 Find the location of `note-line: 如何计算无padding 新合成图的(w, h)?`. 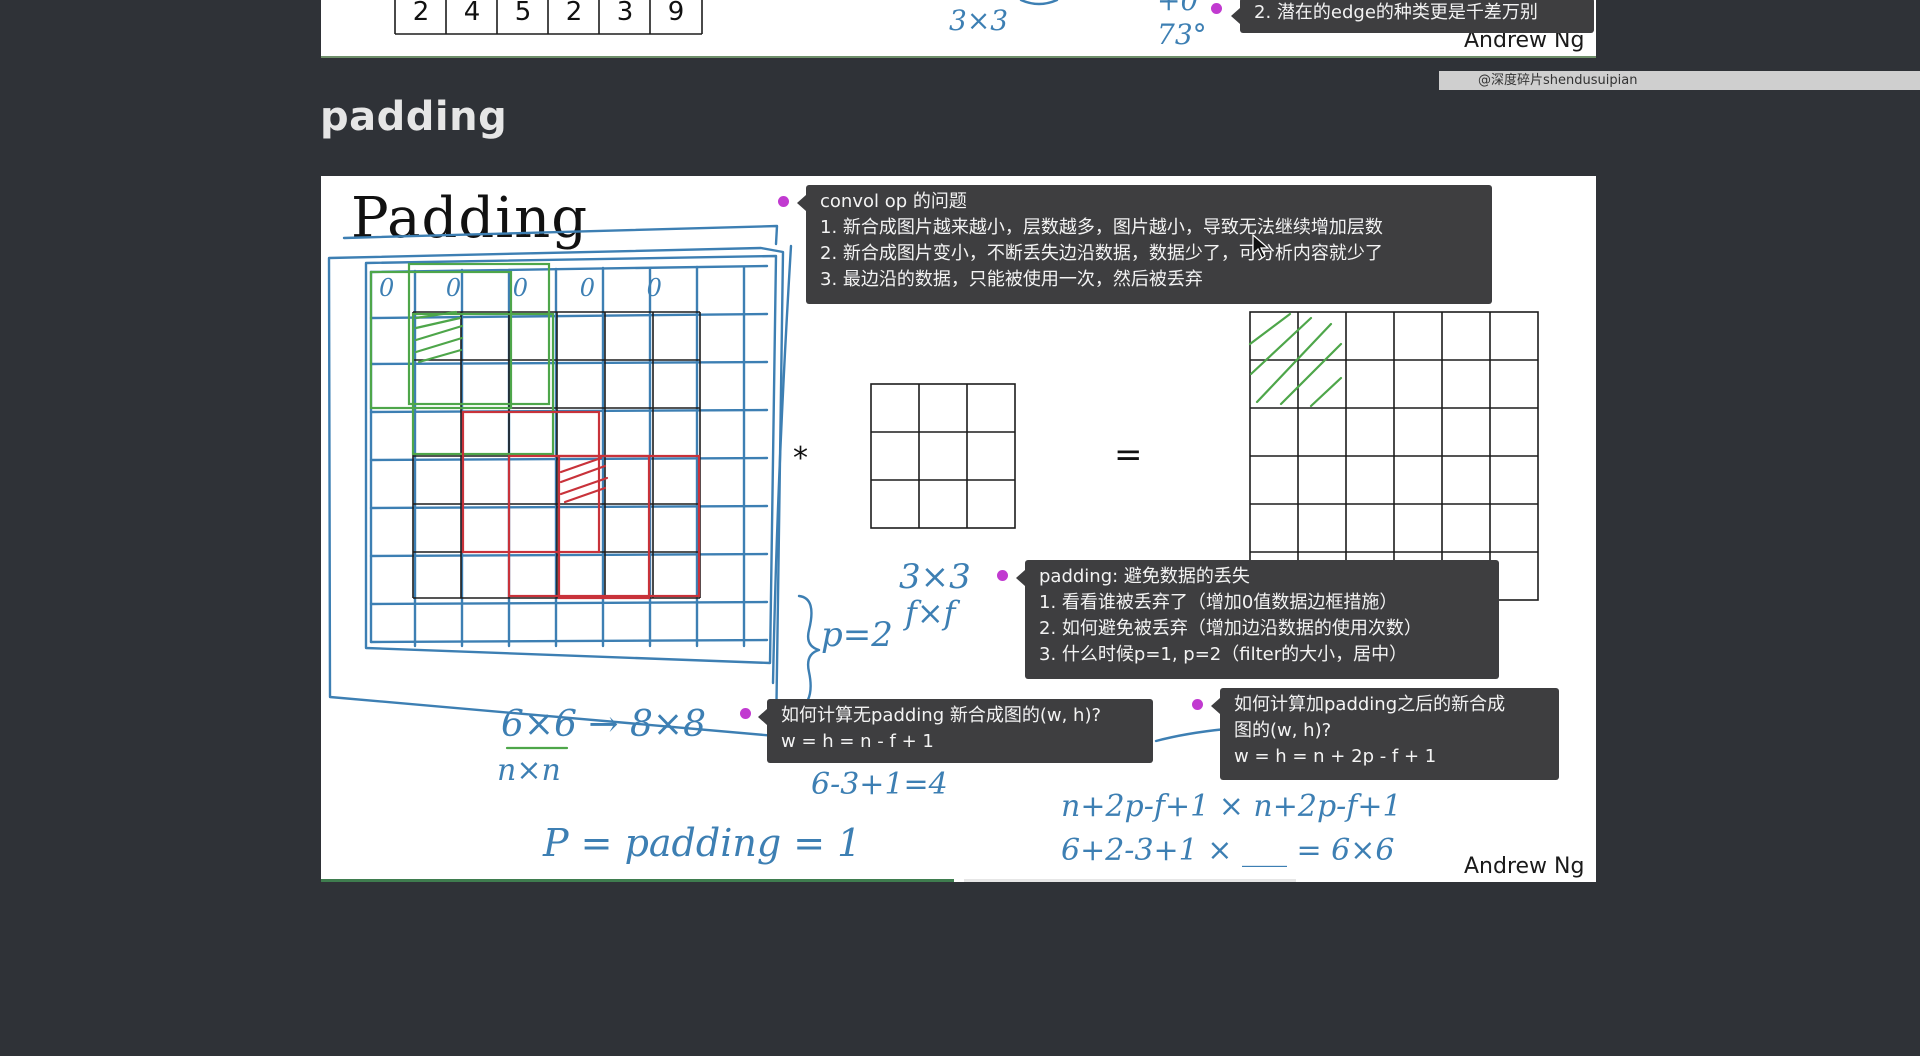

note-line: 如何计算无padding 新合成图的(w, h)? is located at coordinates (941, 715).